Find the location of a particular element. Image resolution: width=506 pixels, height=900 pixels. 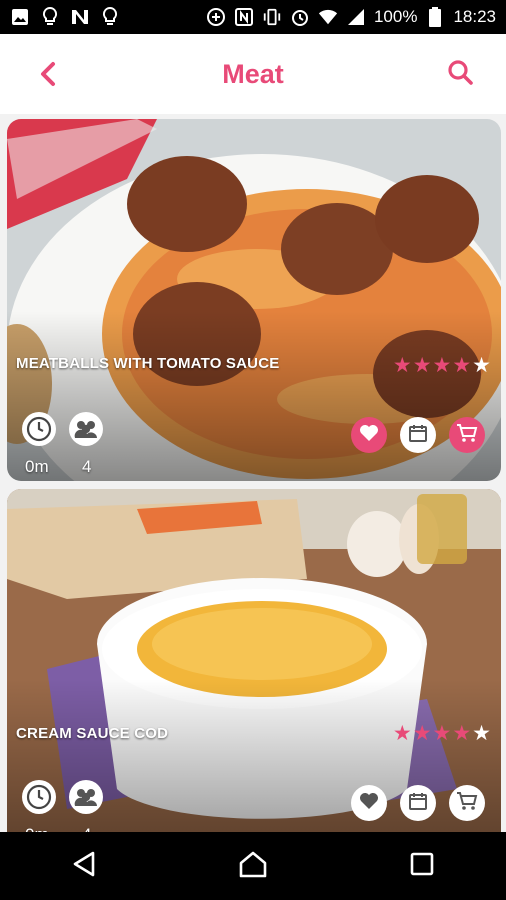

data-saver-icon is located at coordinates (216, 17).